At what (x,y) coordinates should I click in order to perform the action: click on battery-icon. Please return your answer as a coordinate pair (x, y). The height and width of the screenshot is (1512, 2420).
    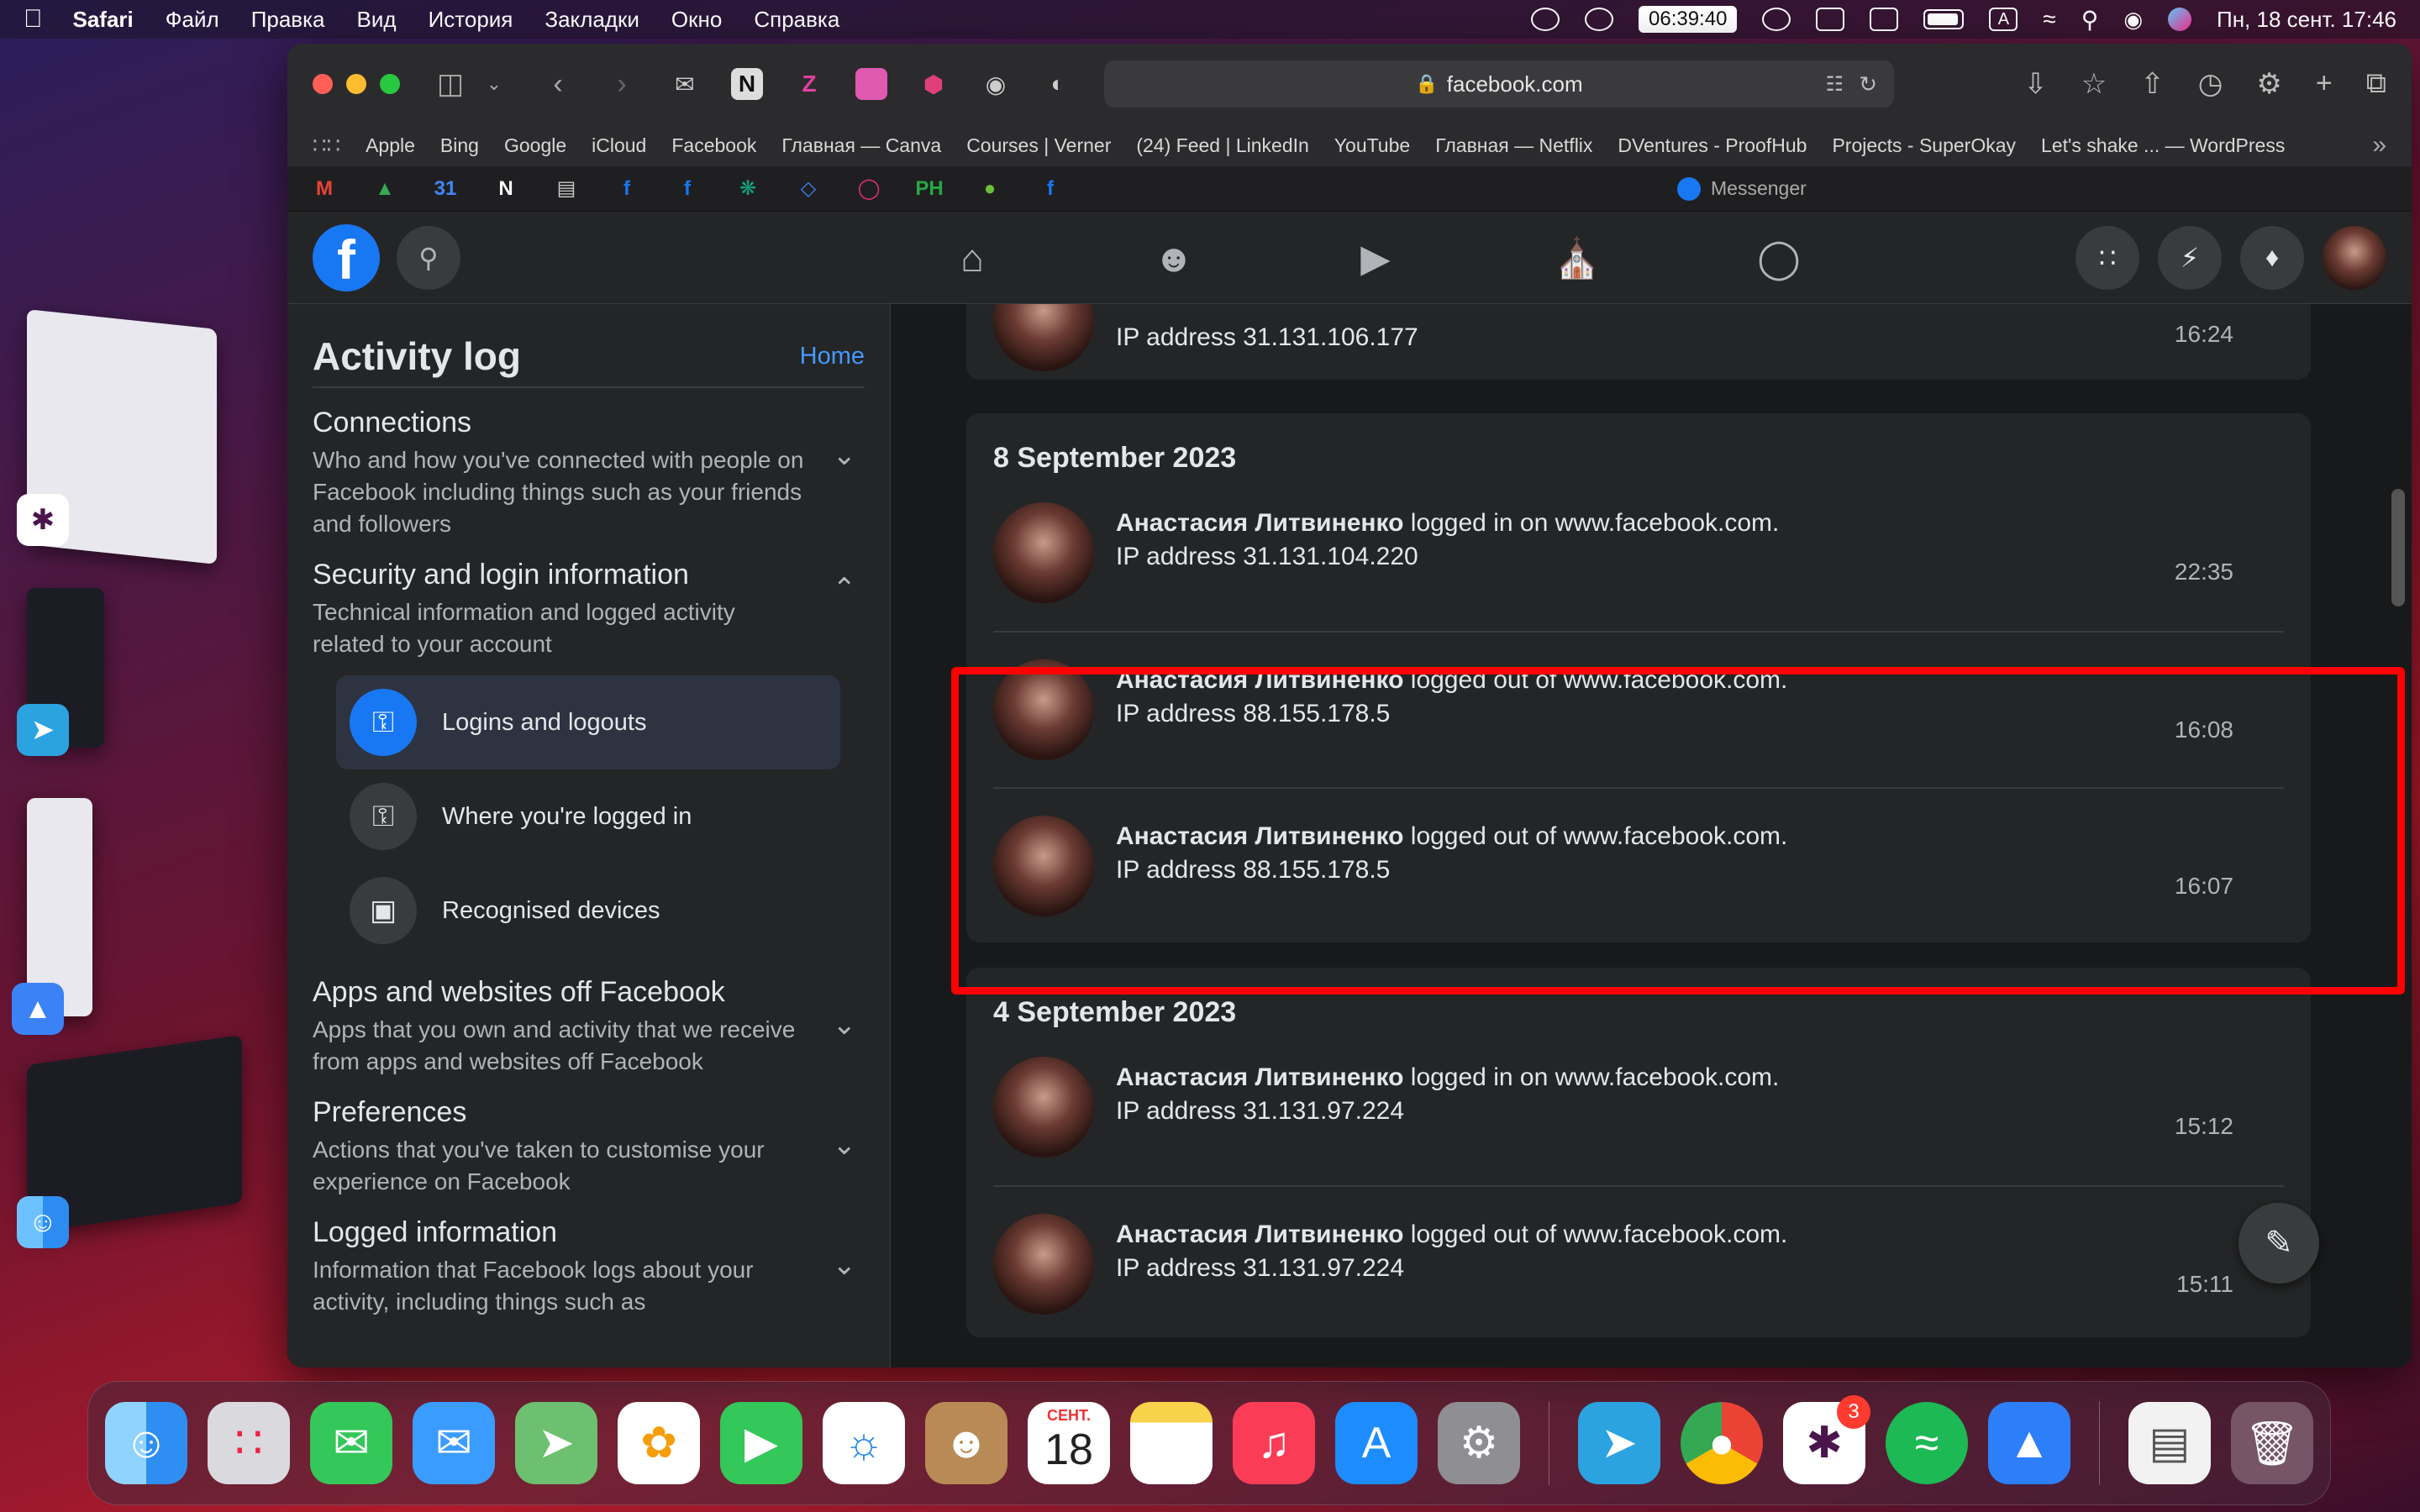
    Looking at the image, I should click on (1944, 19).